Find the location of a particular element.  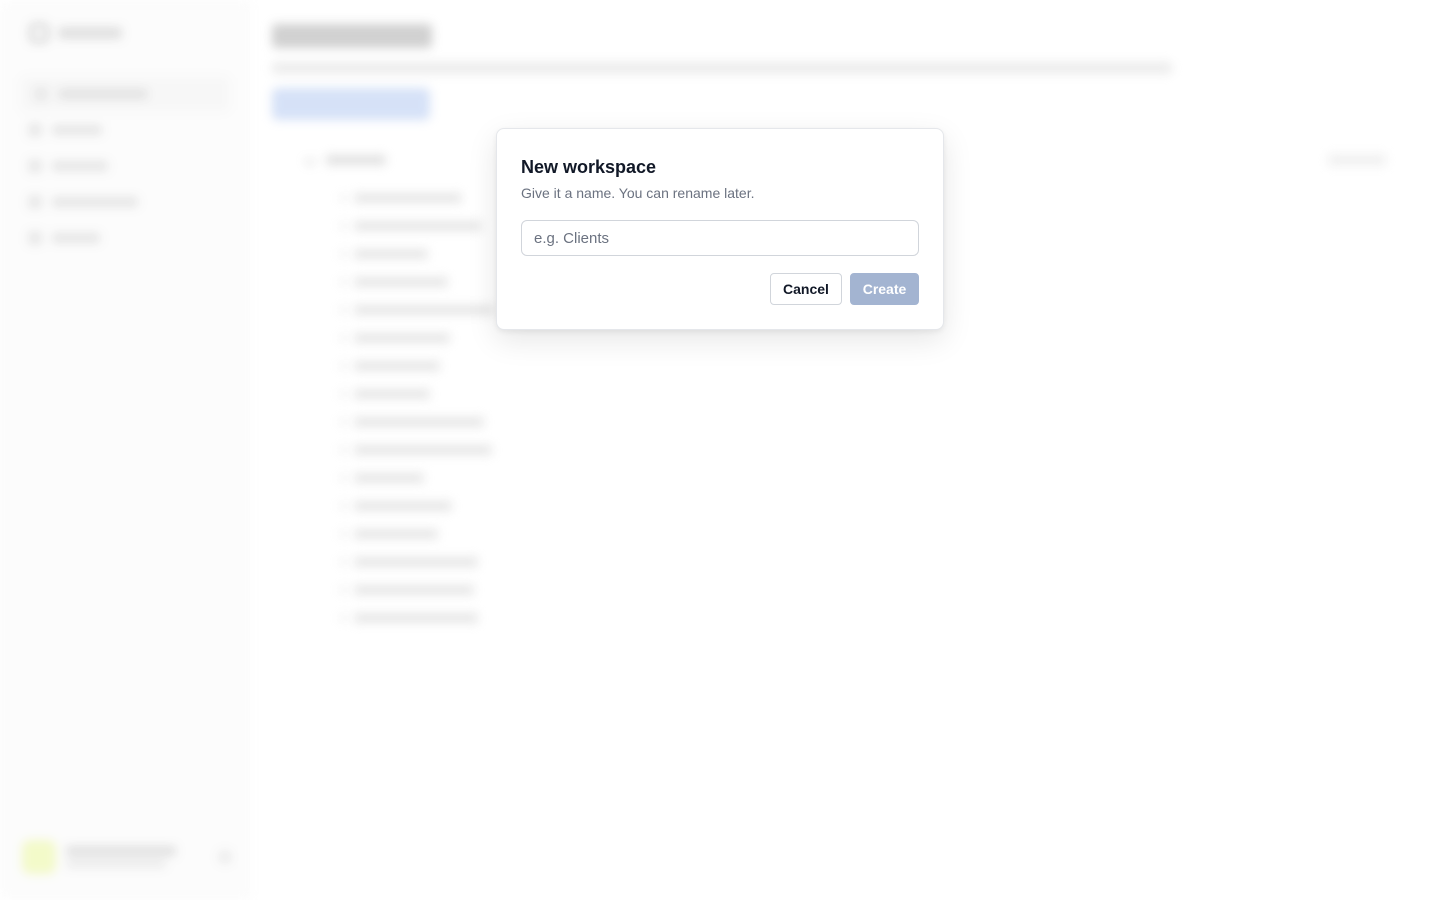

dialog-actions: Cancel Create is located at coordinates (844, 289).